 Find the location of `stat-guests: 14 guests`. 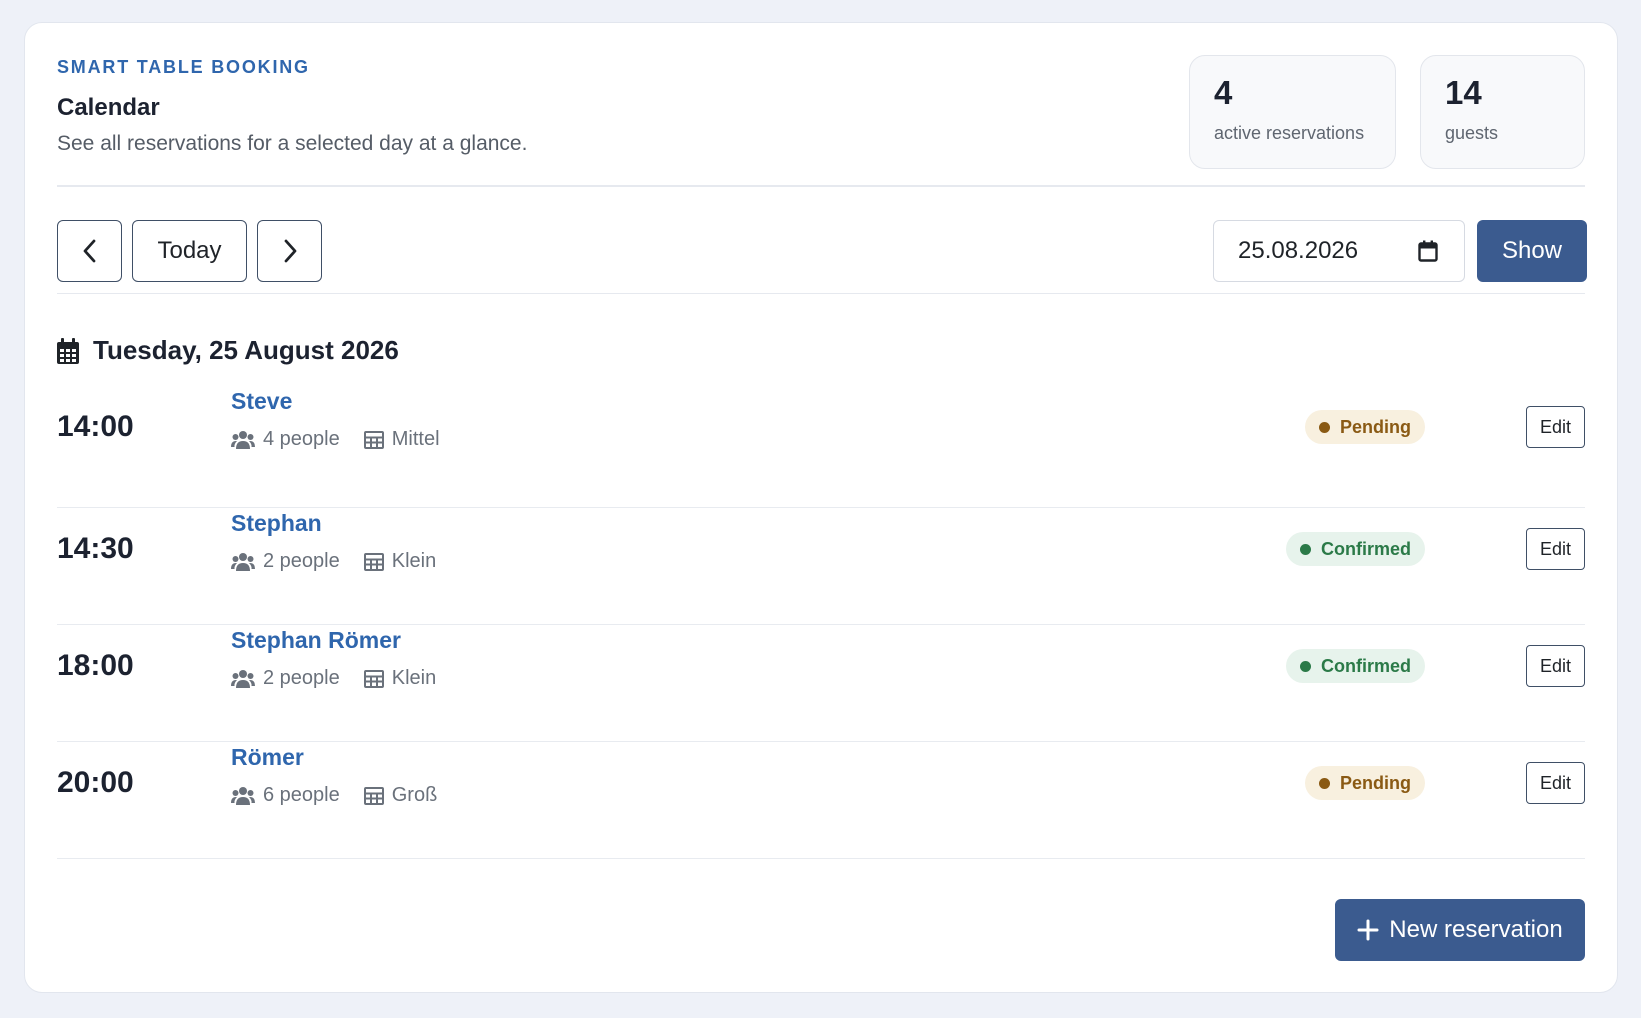

stat-guests: 14 guests is located at coordinates (1502, 112).